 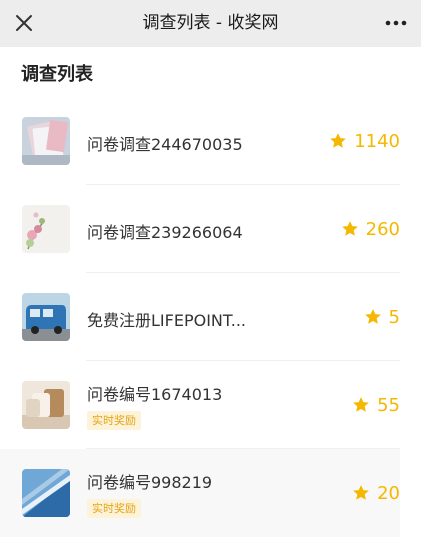 I want to click on survey-name: 问卷调查239266064, so click(x=165, y=232).